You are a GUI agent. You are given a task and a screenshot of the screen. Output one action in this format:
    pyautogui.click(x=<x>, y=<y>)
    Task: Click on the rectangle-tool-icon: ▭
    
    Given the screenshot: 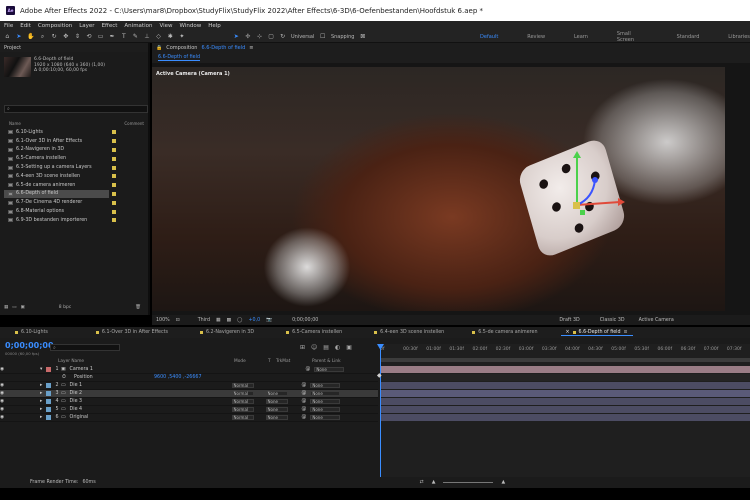 What is the action you would take?
    pyautogui.click(x=100, y=36)
    